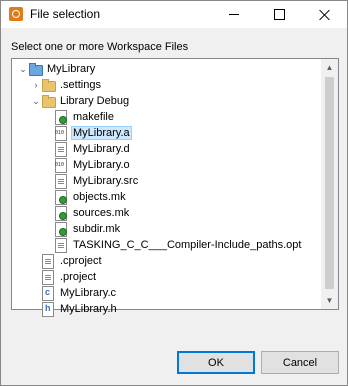 This screenshot has width=348, height=386. Describe the element at coordinates (101, 133) in the screenshot. I see `tree-item-label: MyLibrary.a` at that location.